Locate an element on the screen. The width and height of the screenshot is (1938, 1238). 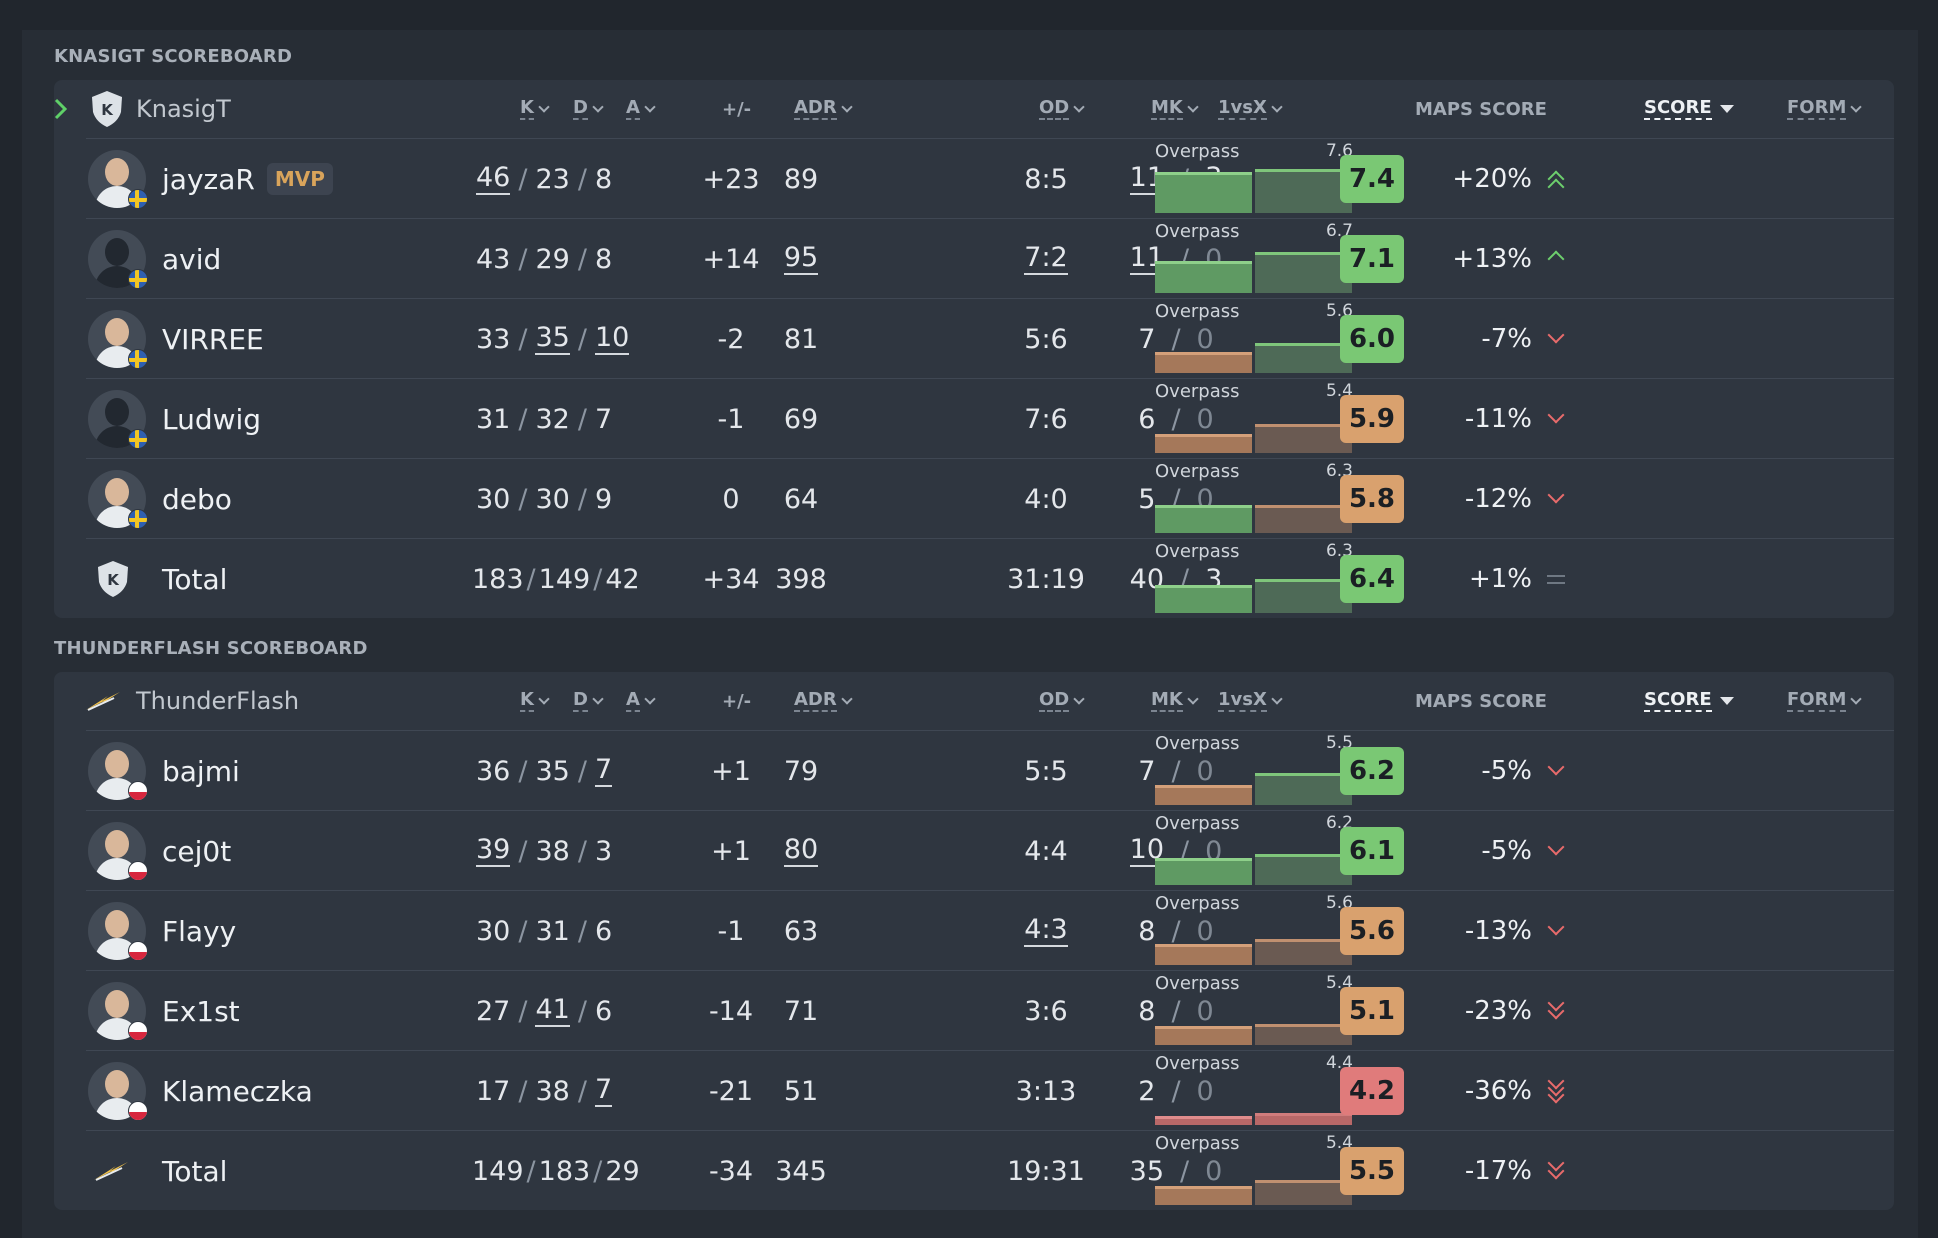
score-badge: 6.2 is located at coordinates (1372, 771).